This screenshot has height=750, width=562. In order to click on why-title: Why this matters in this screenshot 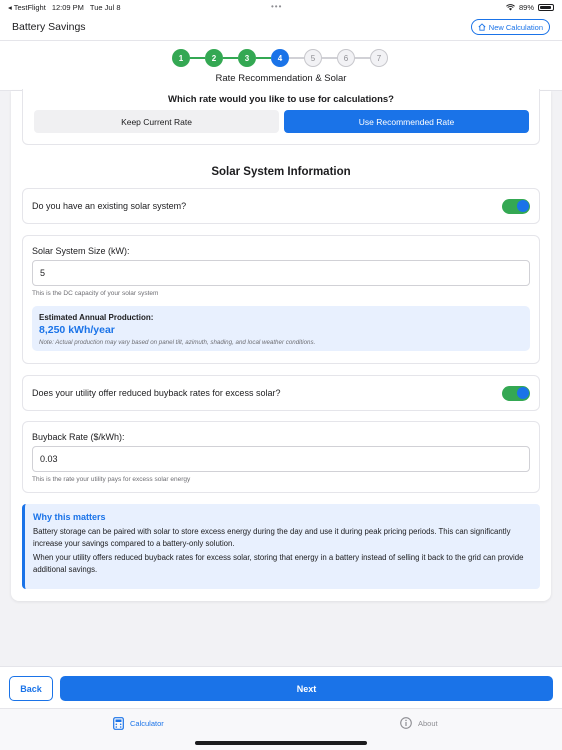, I will do `click(69, 517)`.